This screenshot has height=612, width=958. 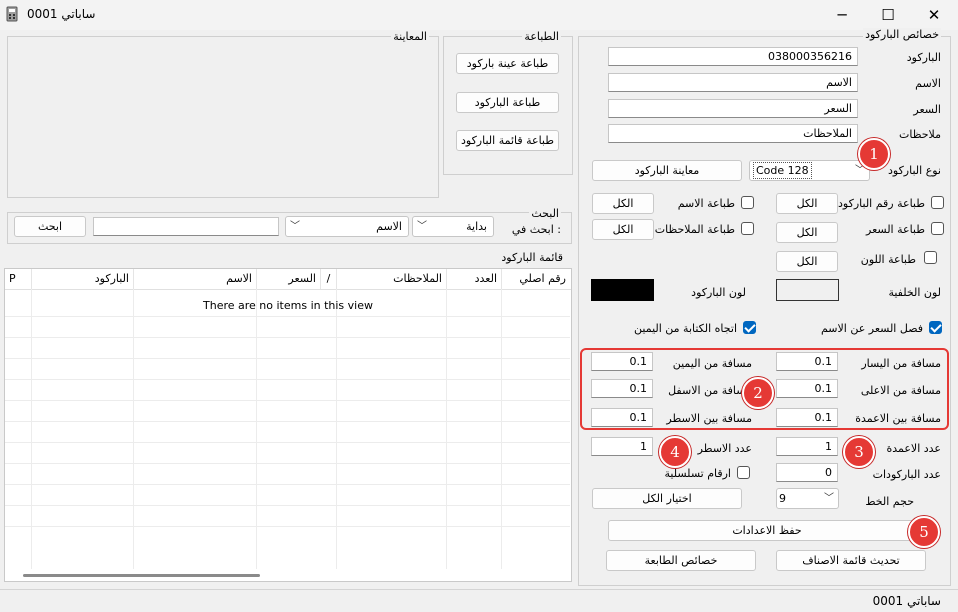 What do you see at coordinates (453, 226) in the screenshot?
I see `search-mode-select: ﹀ بداية` at bounding box center [453, 226].